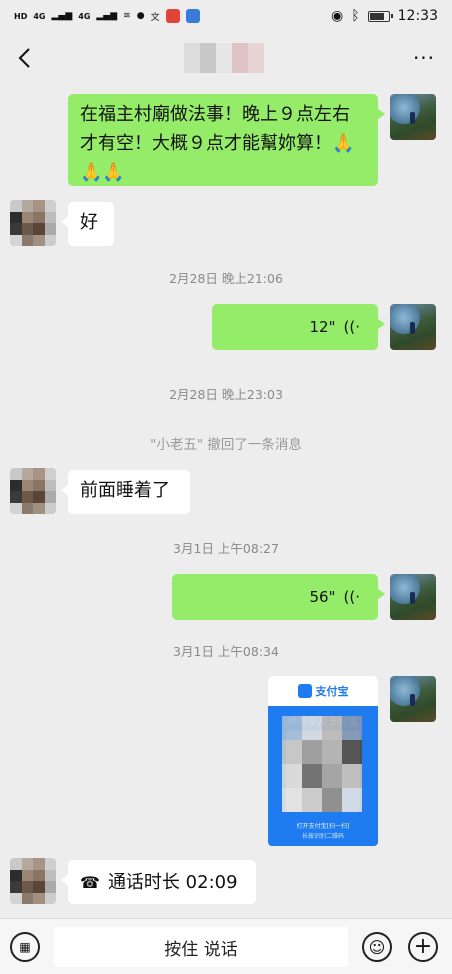 The height and width of the screenshot is (974, 452). I want to click on message-bubble-received: 好, so click(87, 224).